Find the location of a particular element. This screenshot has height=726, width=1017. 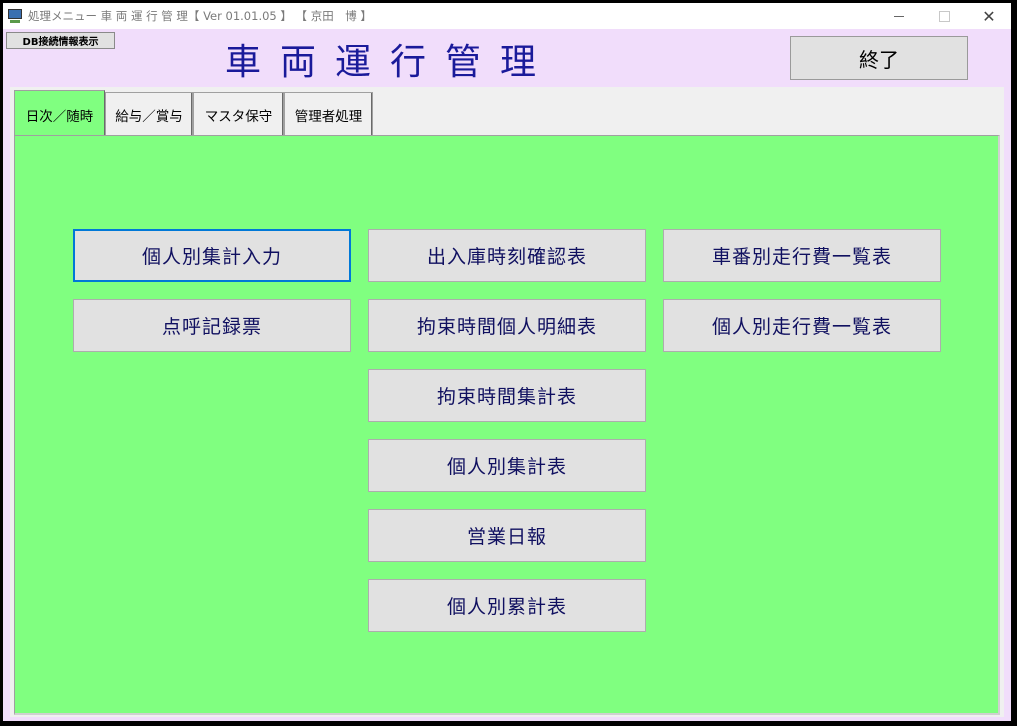

close-button: ✕ is located at coordinates (989, 16).